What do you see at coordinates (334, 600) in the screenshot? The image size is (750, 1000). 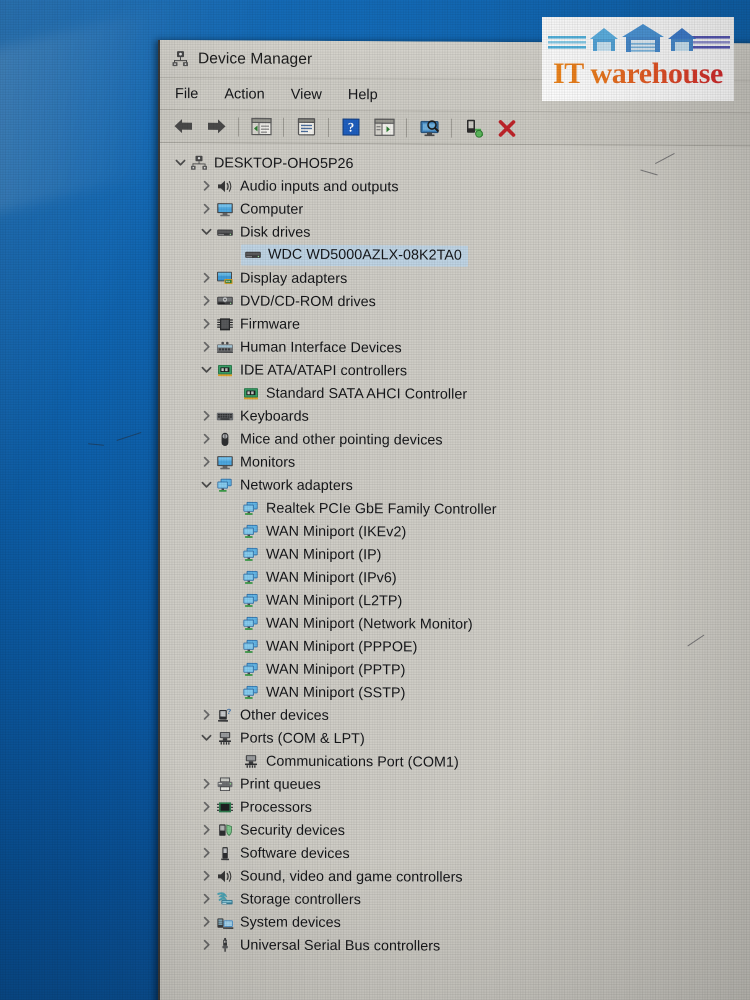 I see `tree-node-label: WAN Miniport (L2TP)` at bounding box center [334, 600].